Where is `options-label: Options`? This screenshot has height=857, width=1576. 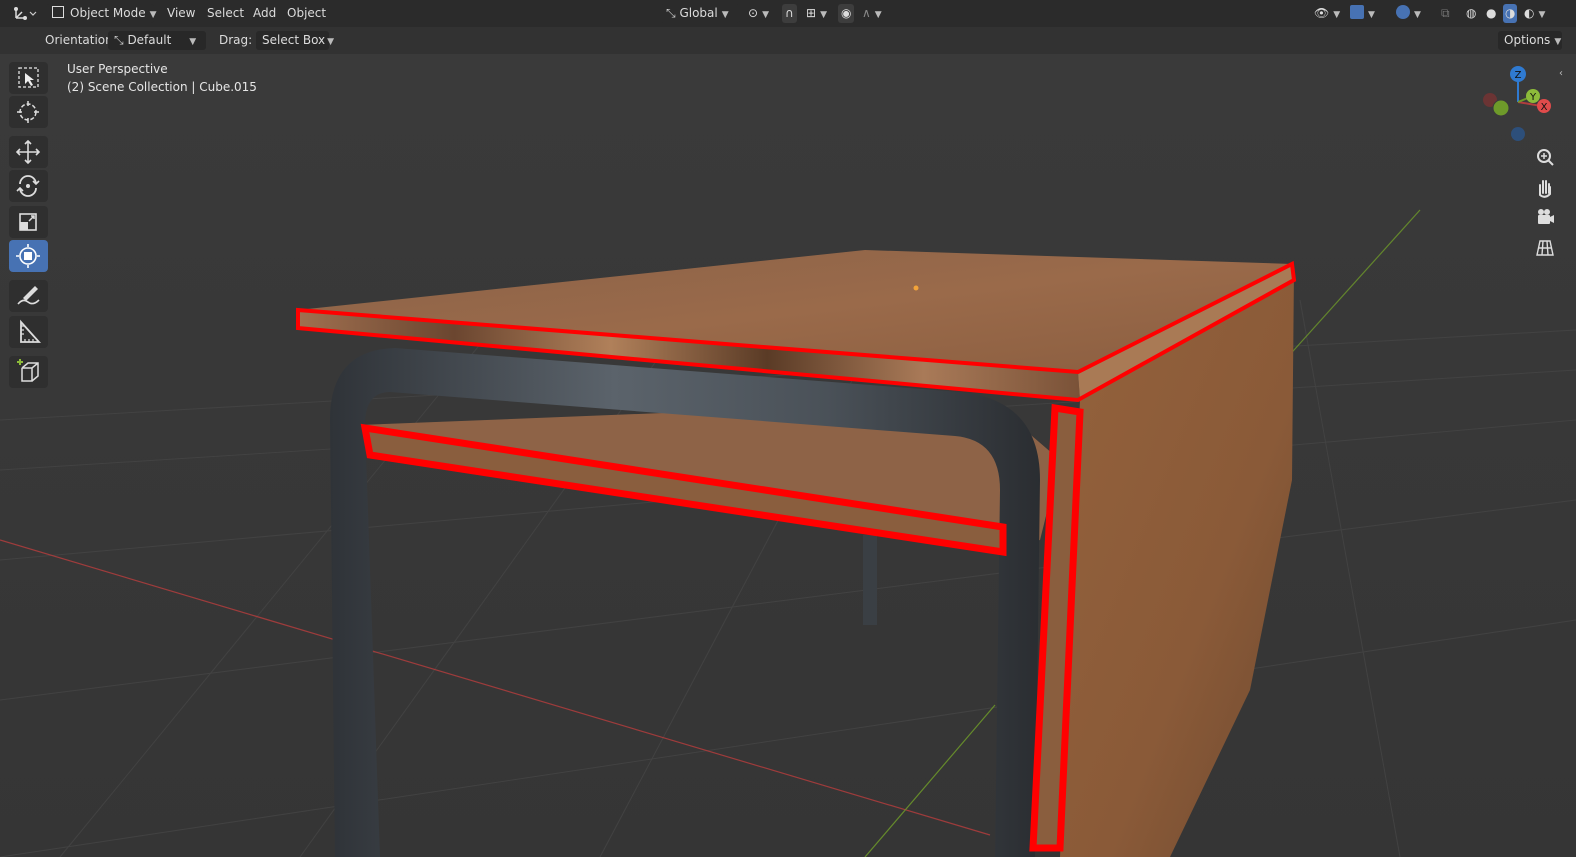 options-label: Options is located at coordinates (1527, 40).